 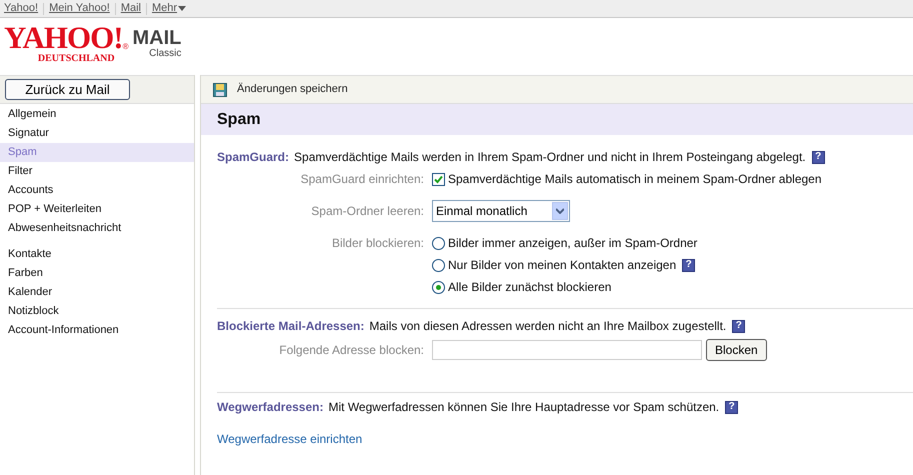 What do you see at coordinates (130, 8) in the screenshot?
I see `top-link: Mail` at bounding box center [130, 8].